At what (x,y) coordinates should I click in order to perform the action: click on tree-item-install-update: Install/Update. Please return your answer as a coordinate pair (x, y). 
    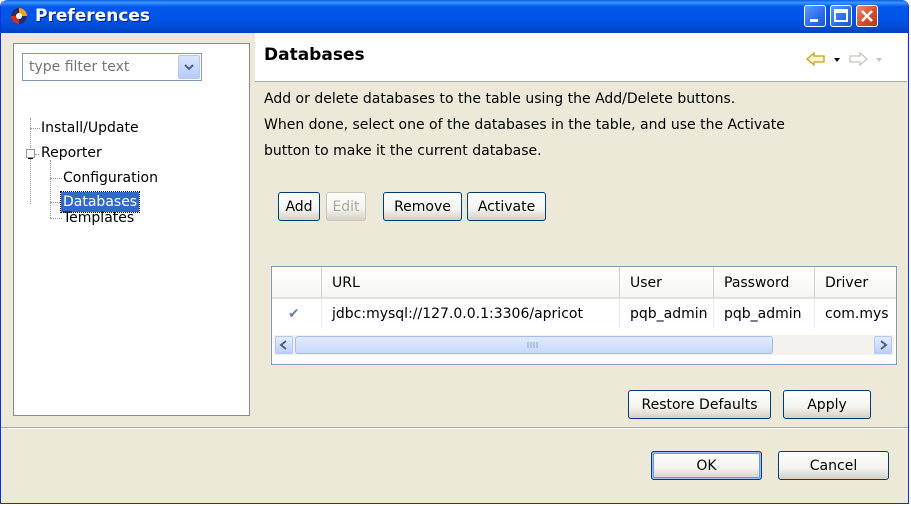
    Looking at the image, I should click on (90, 128).